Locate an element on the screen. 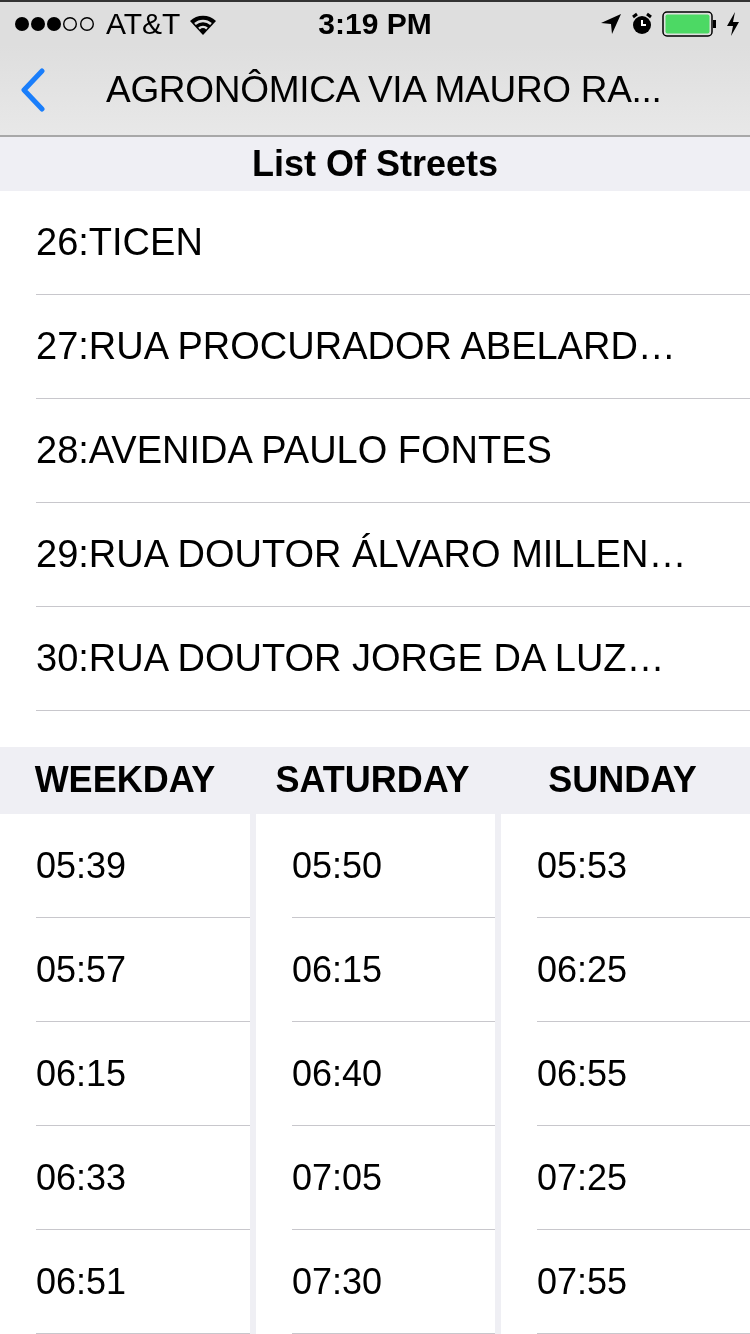 The height and width of the screenshot is (1334, 750). departure-time: 05:53 is located at coordinates (582, 865).